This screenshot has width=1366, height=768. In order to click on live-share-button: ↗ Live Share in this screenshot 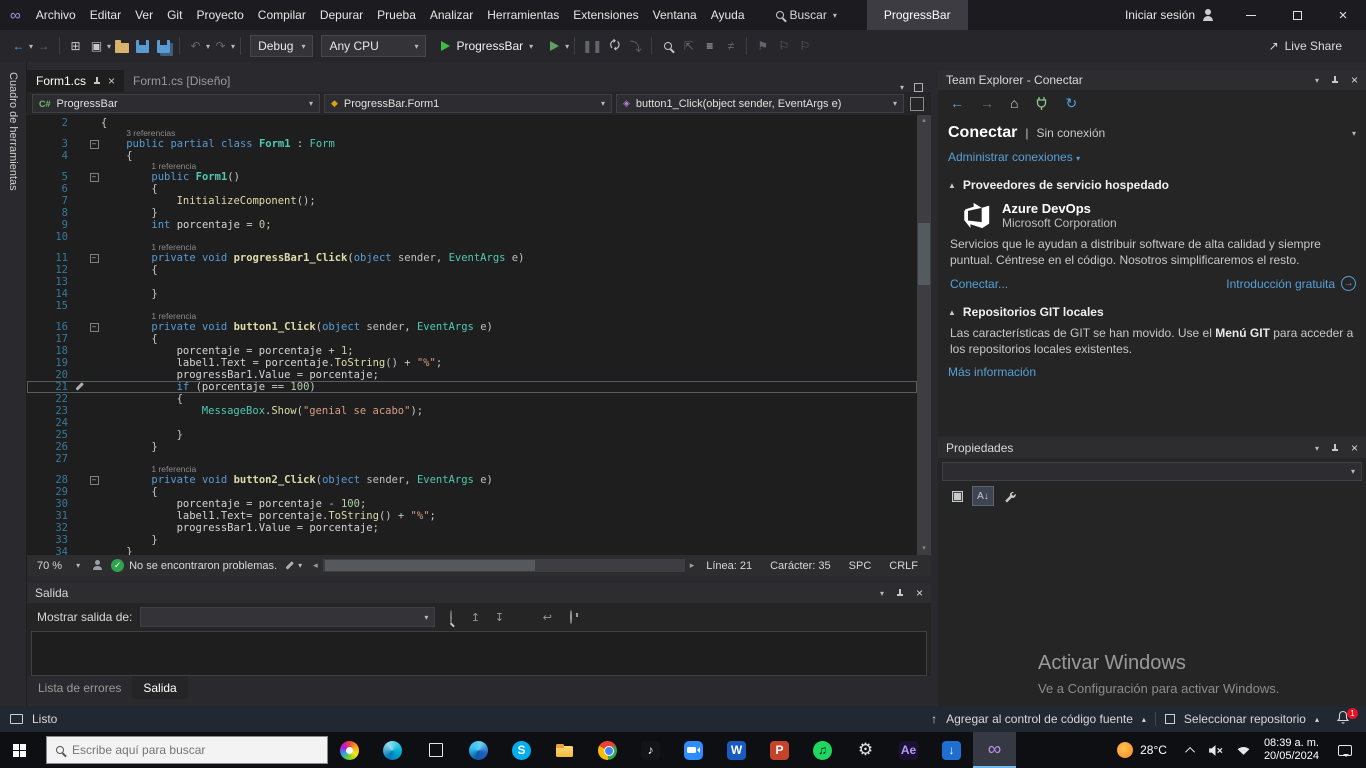, I will do `click(1305, 46)`.